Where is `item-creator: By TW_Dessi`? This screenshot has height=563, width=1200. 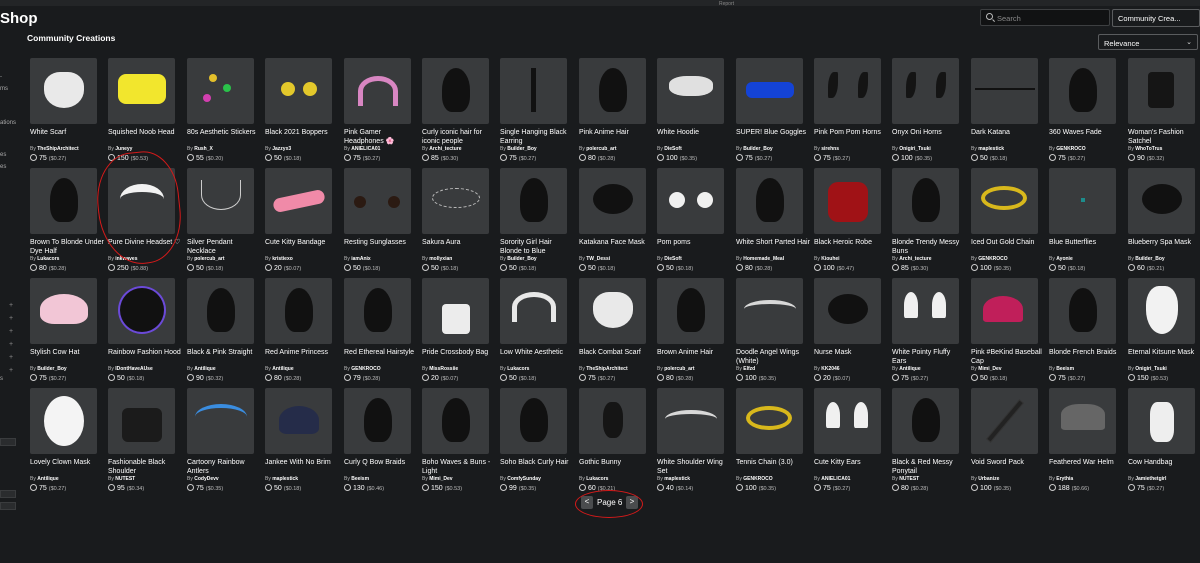 item-creator: By TW_Dessi is located at coordinates (616, 259).